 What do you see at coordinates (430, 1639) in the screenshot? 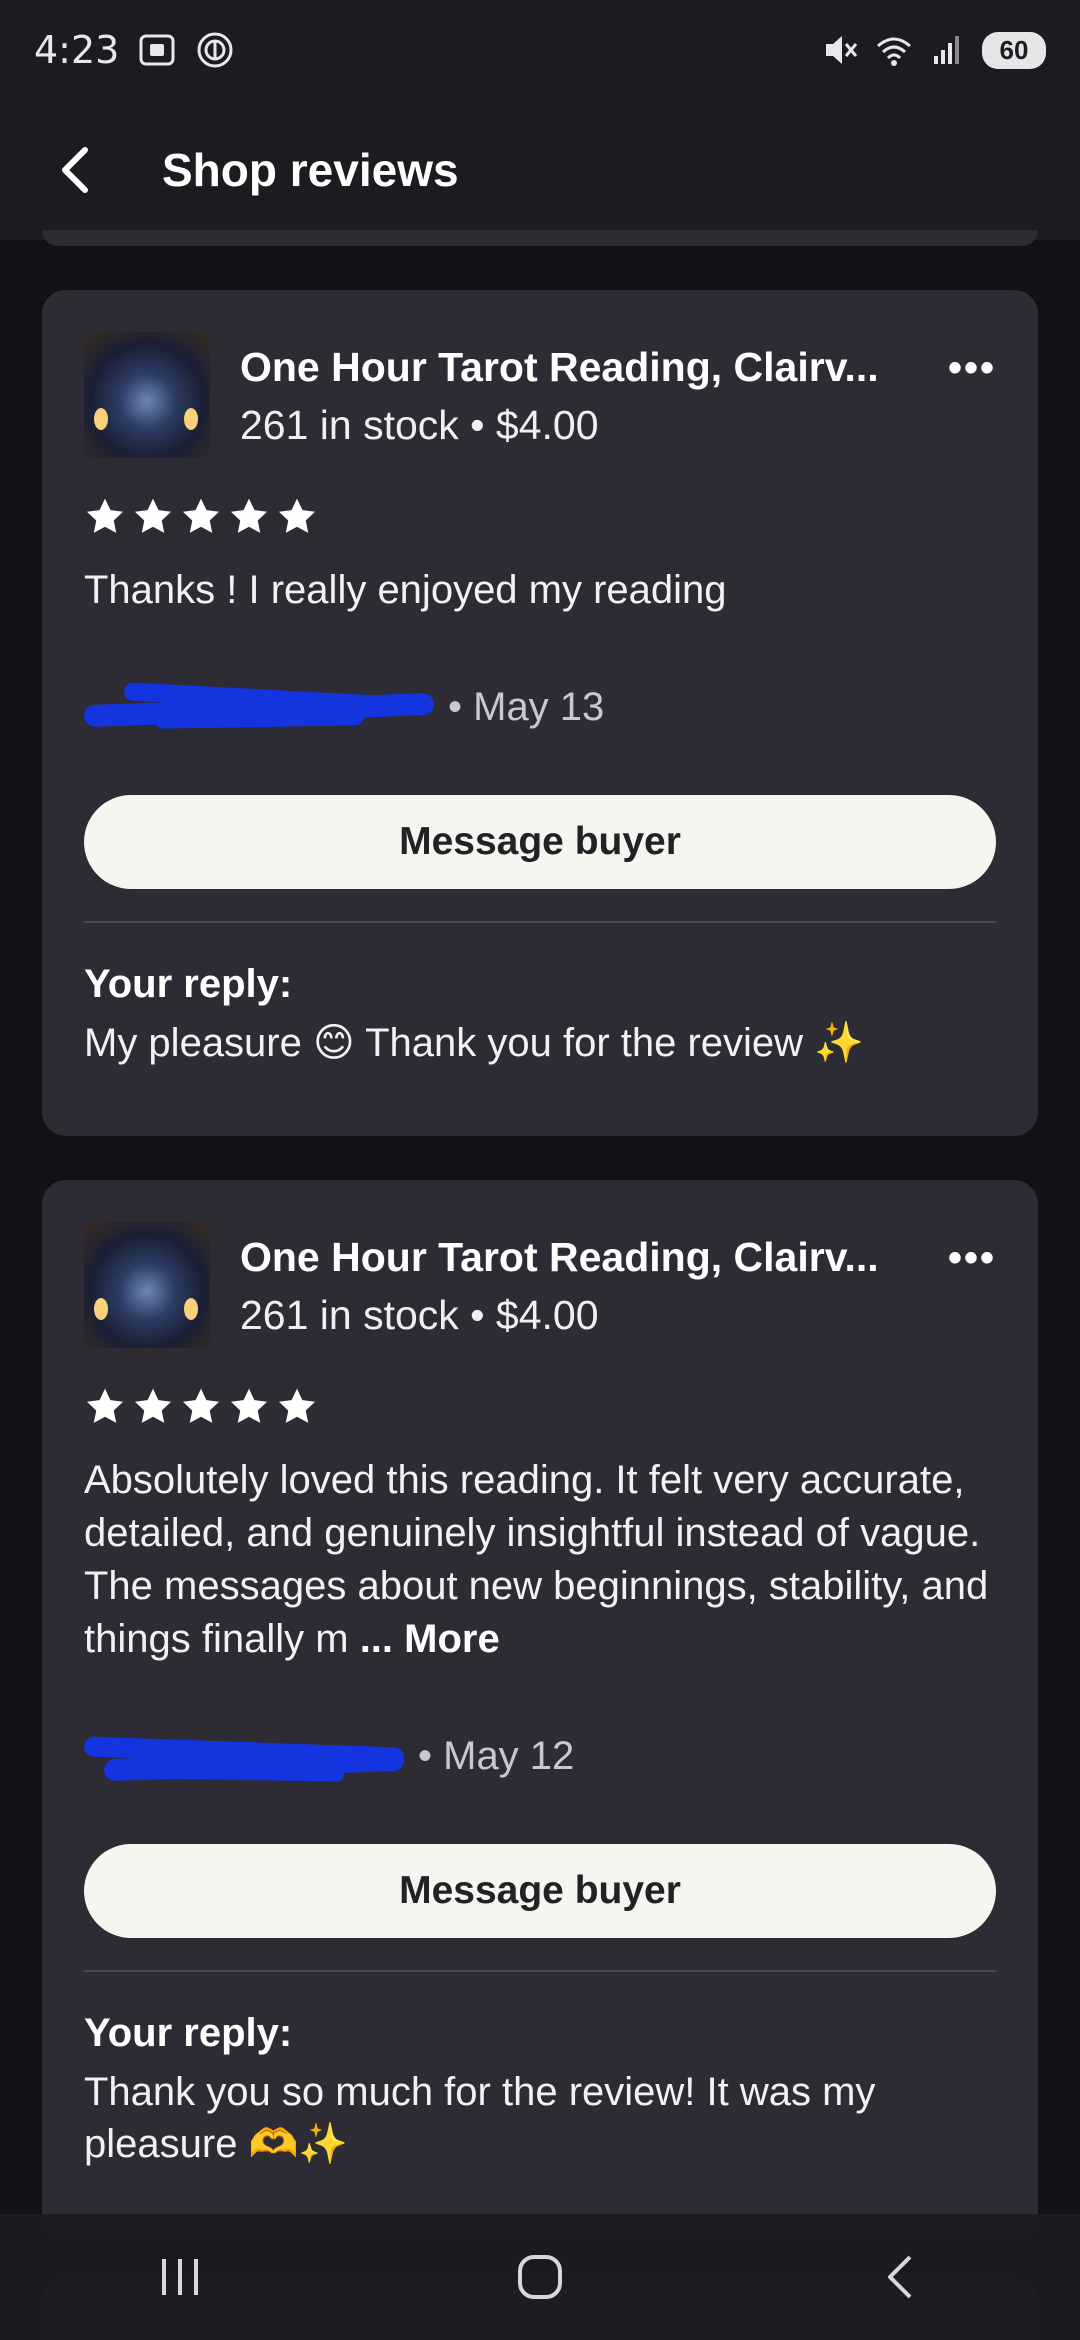
I see `more-link: ... More` at bounding box center [430, 1639].